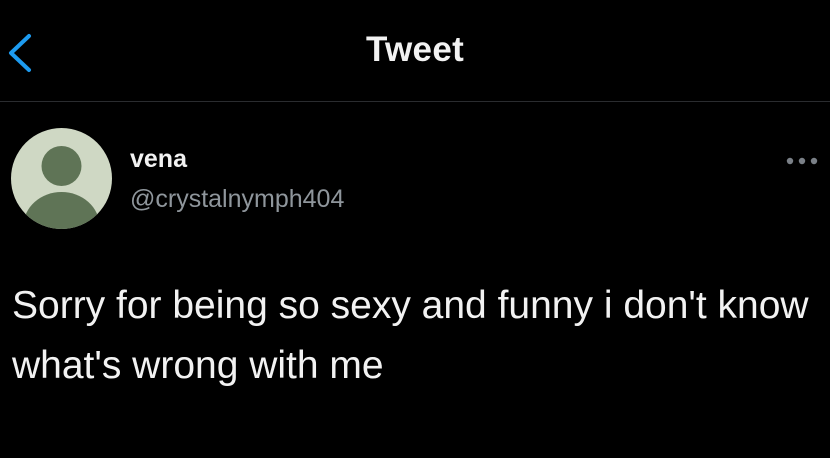 The height and width of the screenshot is (458, 830). I want to click on more-options-icon, so click(802, 161).